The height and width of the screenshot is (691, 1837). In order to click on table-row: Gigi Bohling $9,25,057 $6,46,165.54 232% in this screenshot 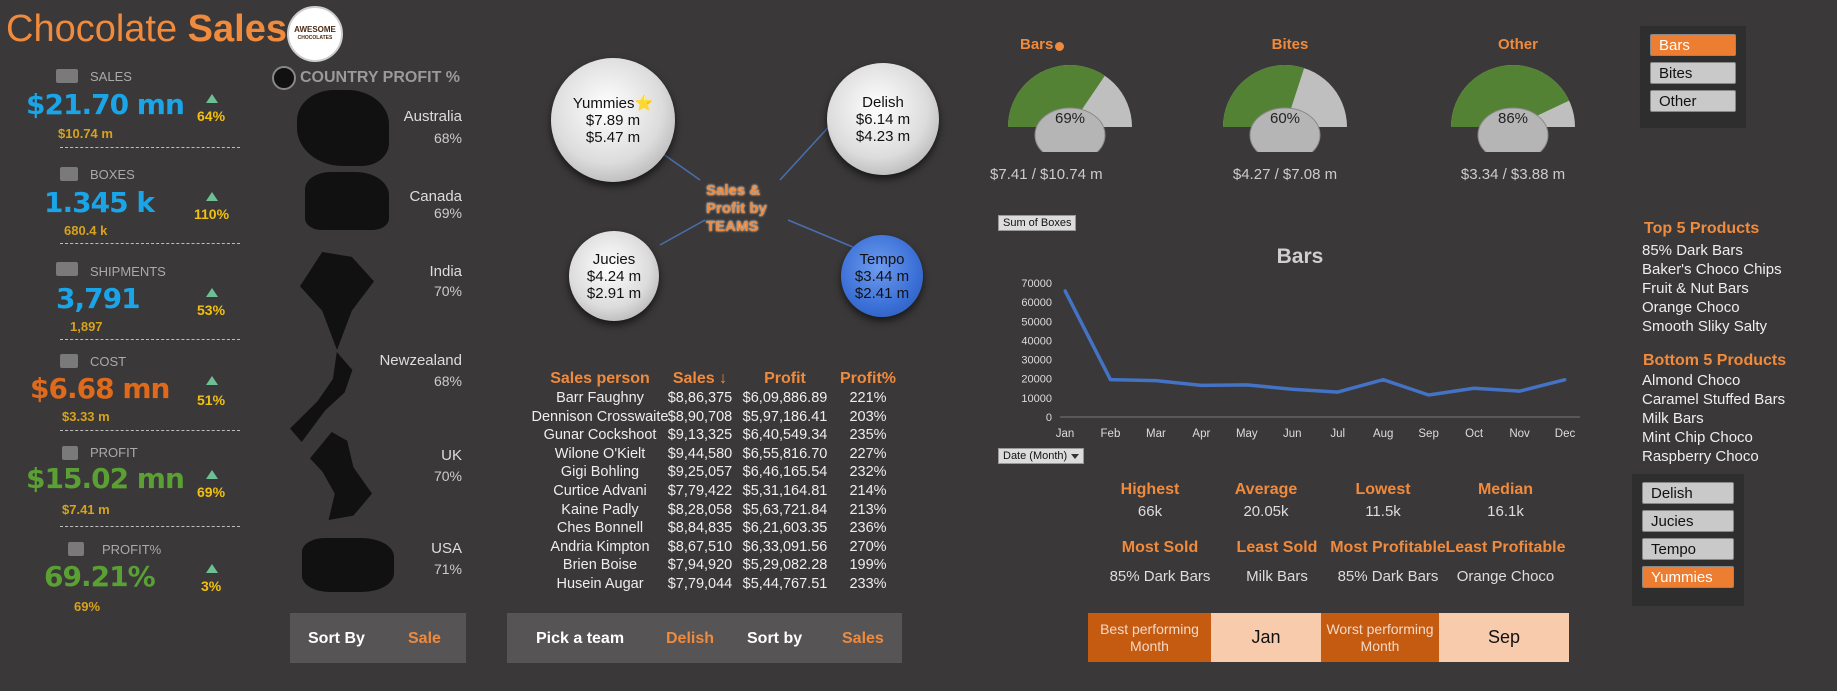, I will do `click(710, 473)`.